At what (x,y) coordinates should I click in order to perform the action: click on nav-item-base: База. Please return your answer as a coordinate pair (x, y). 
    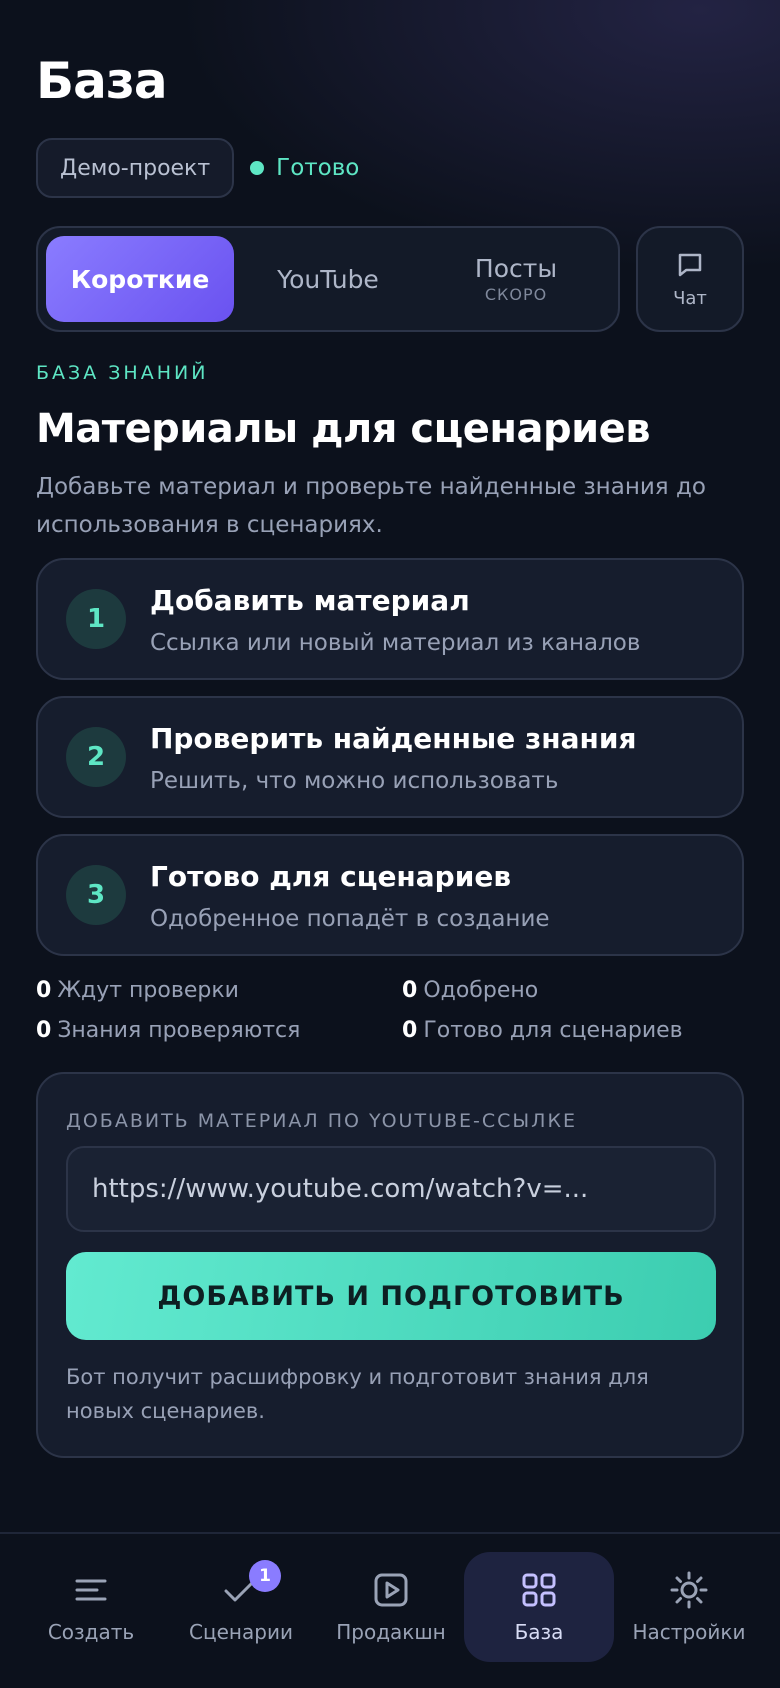
    Looking at the image, I should click on (539, 1607).